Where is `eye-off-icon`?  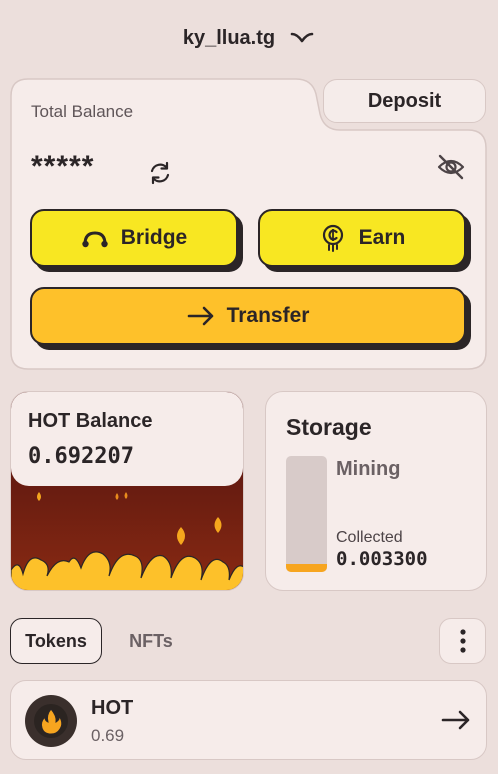
eye-off-icon is located at coordinates (451, 167).